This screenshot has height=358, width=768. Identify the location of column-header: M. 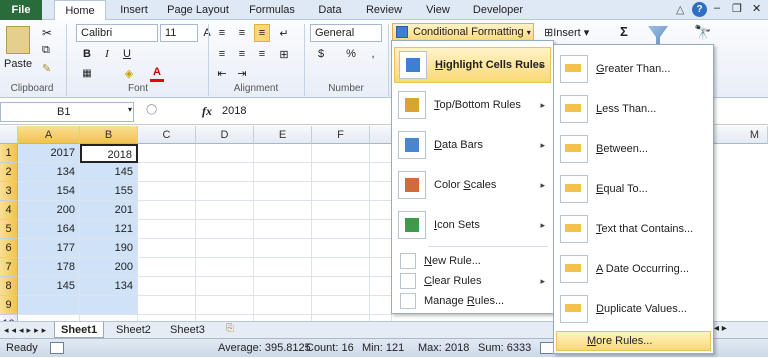
(741, 135).